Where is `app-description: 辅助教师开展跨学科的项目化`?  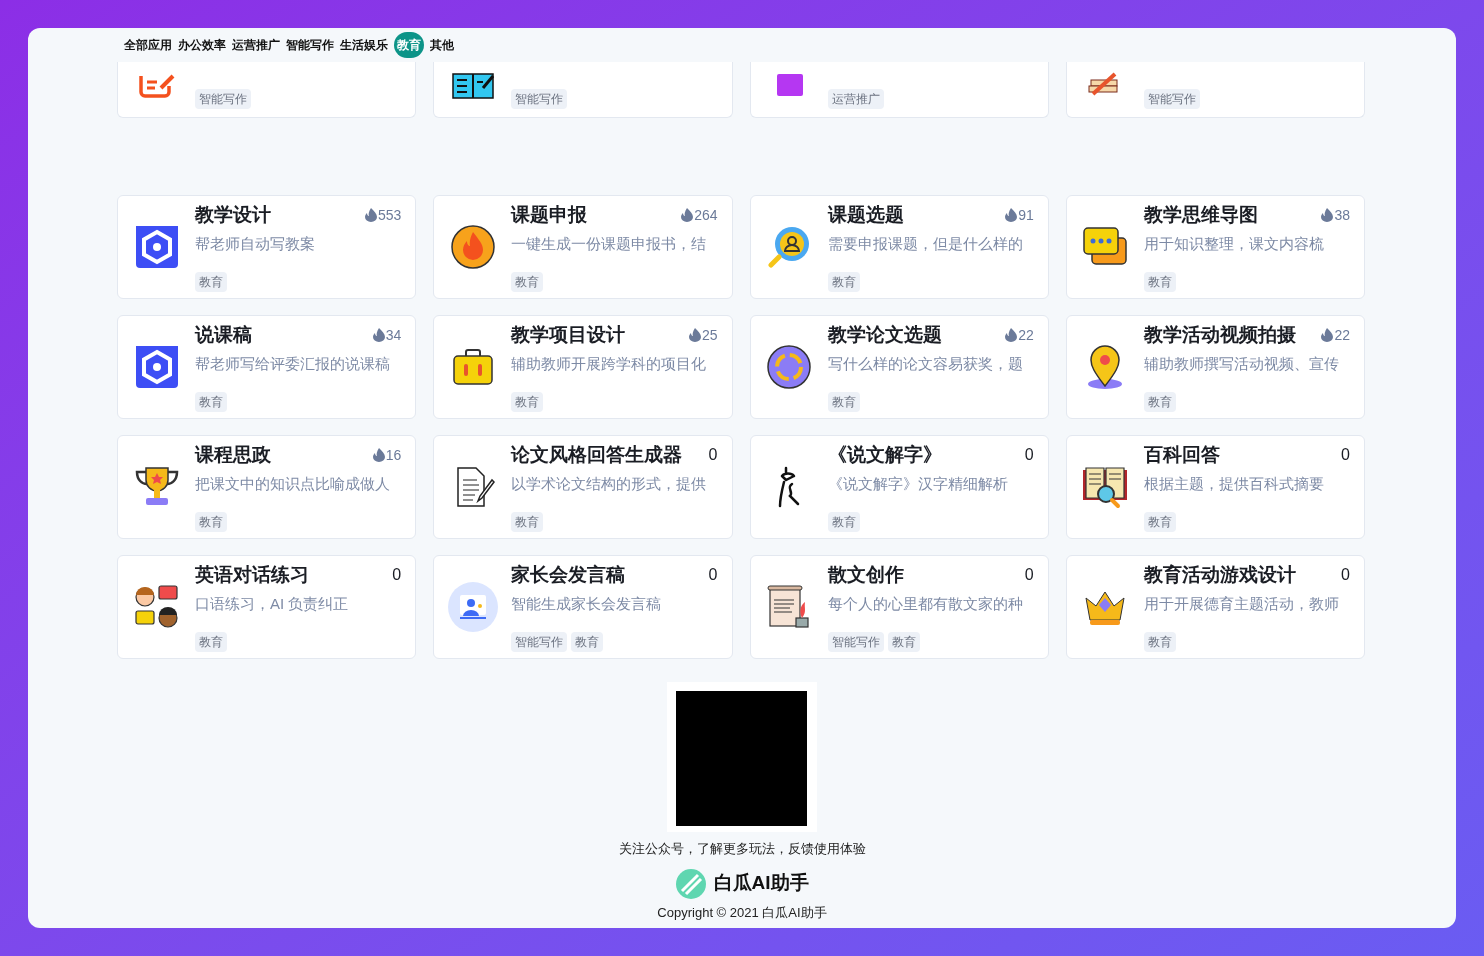
app-description: 辅助教师开展跨学科的项目化 is located at coordinates (609, 364).